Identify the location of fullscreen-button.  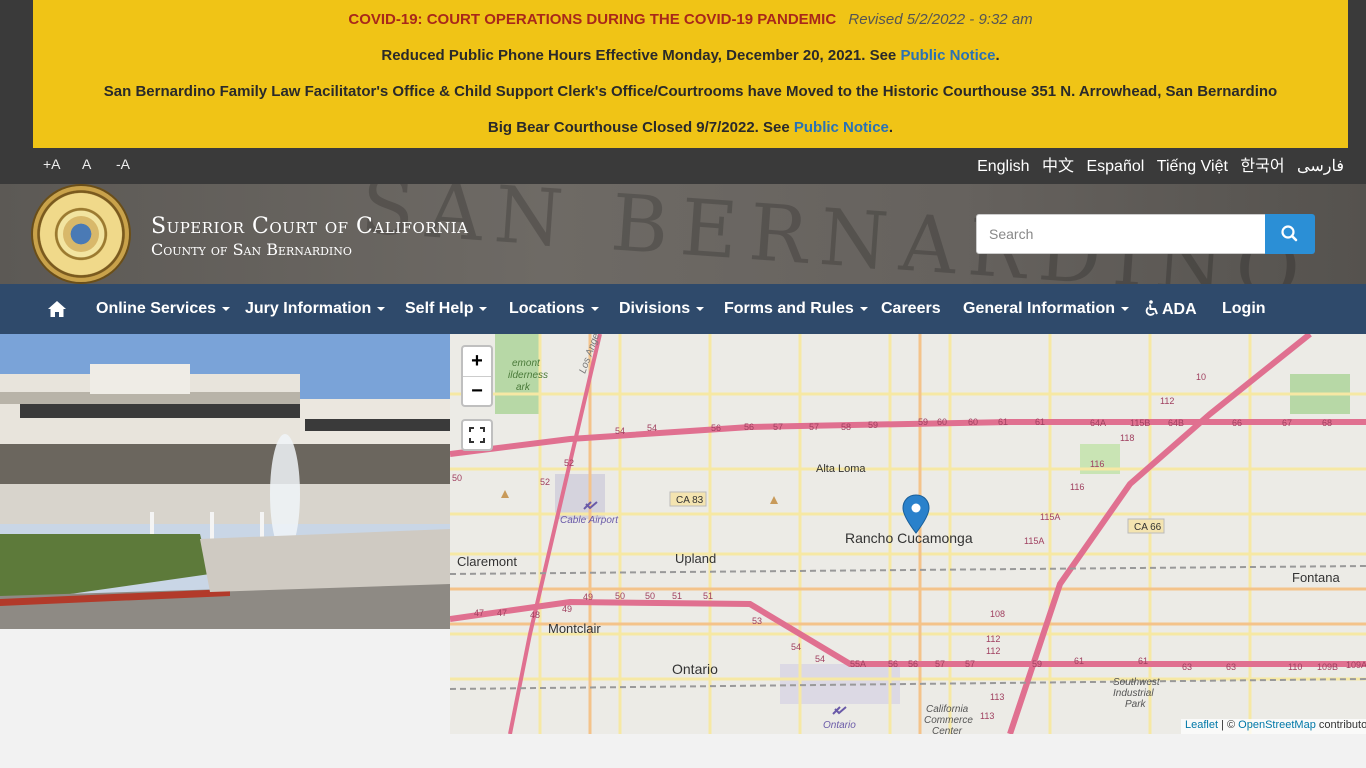
(477, 435).